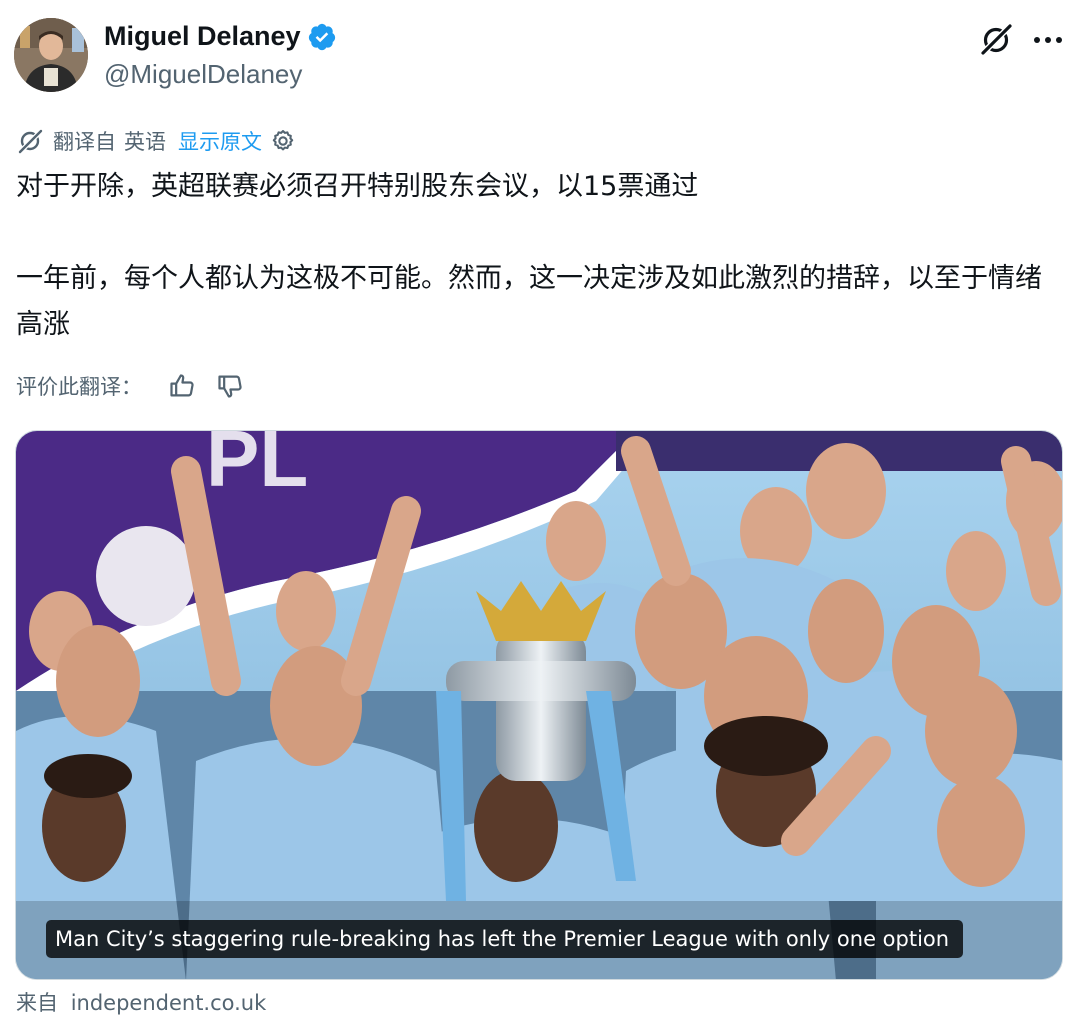 This screenshot has width=1080, height=1028. What do you see at coordinates (37, 1003) in the screenshot?
I see `source-prefix: 来自` at bounding box center [37, 1003].